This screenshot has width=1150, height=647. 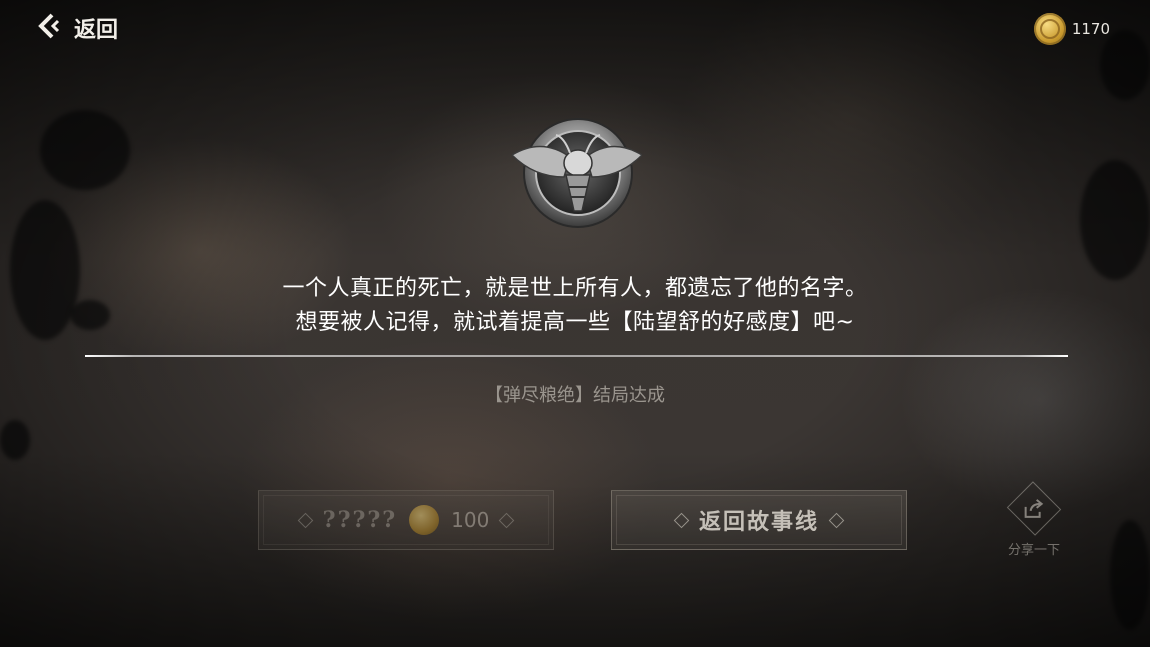 I want to click on coin-counter: 1170, so click(x=1071, y=29).